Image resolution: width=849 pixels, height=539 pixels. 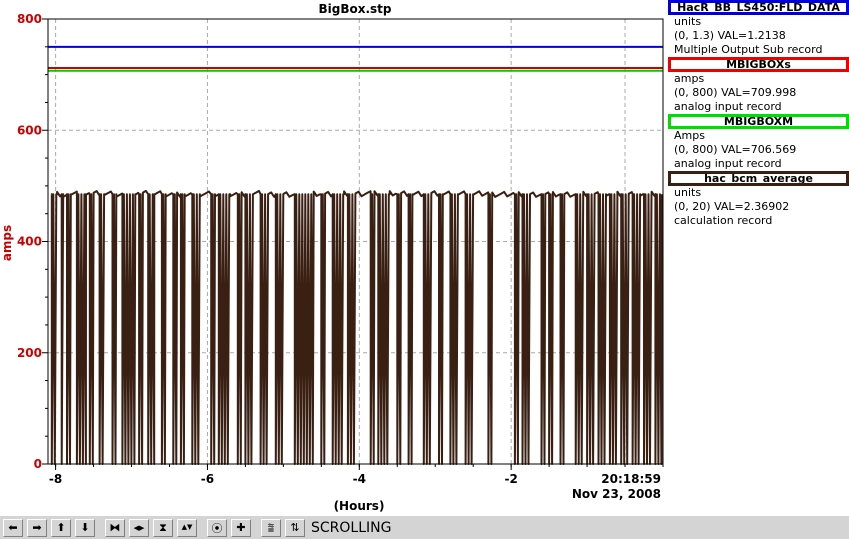 I want to click on zoom-in-horizontal-icon: ⧓, so click(x=115, y=527).